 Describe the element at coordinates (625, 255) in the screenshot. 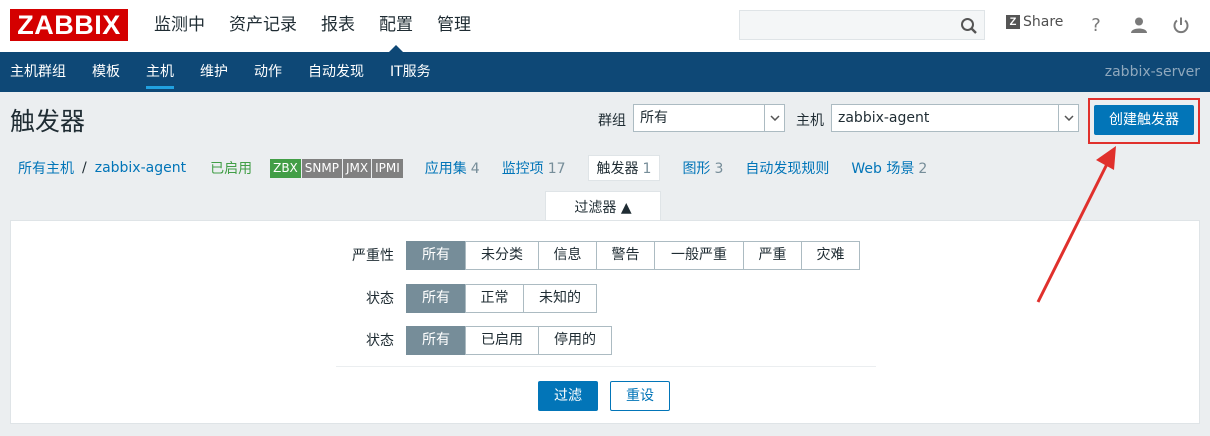

I see `severity-option-warning: 警告` at that location.